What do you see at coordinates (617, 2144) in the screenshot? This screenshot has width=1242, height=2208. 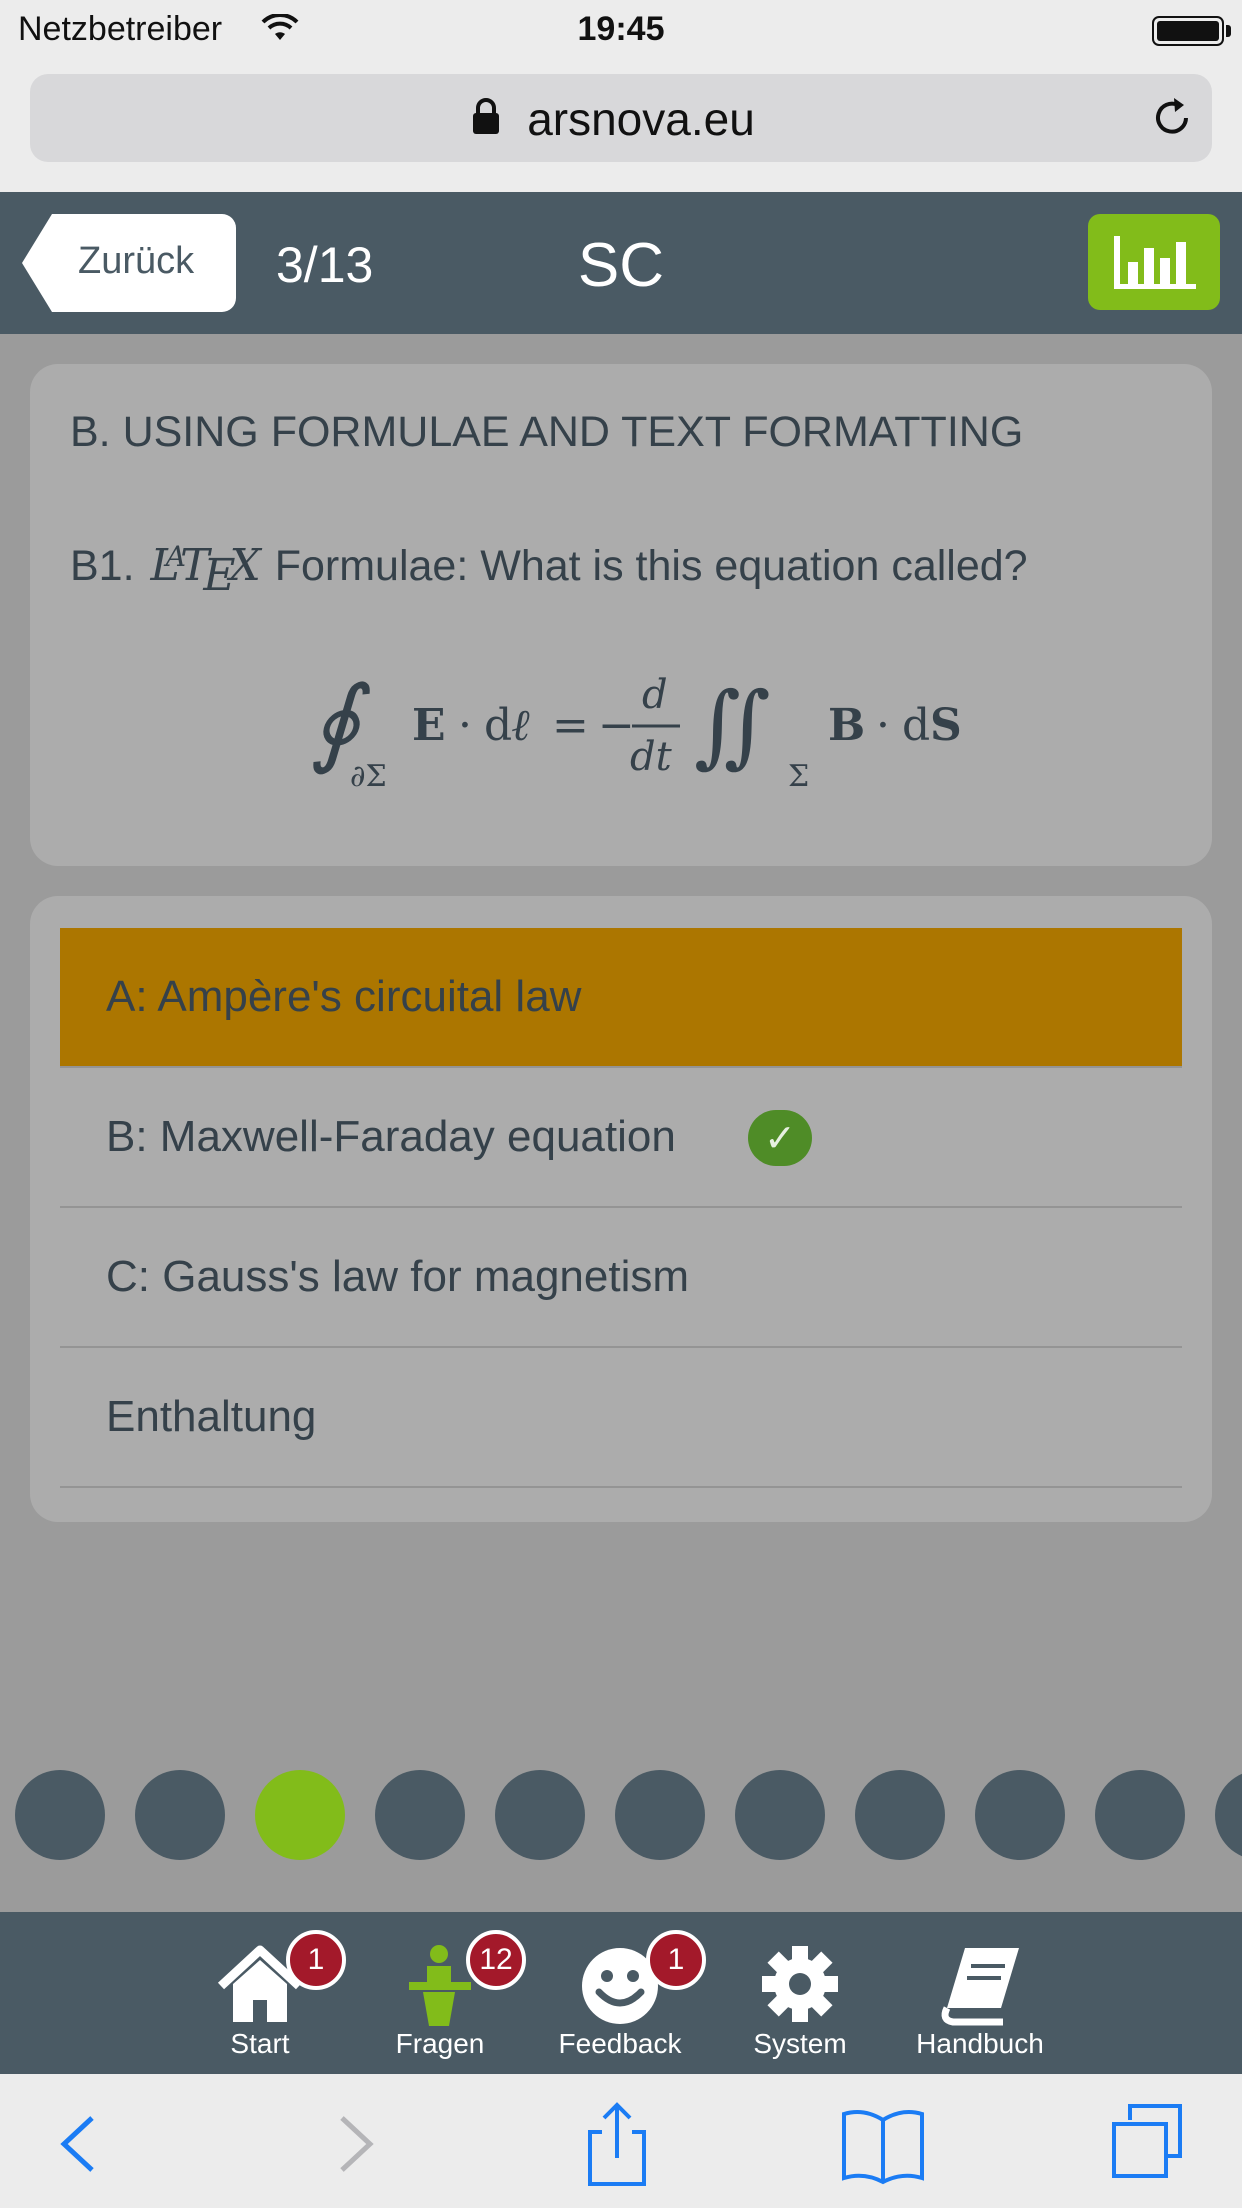 I see `share-icon` at bounding box center [617, 2144].